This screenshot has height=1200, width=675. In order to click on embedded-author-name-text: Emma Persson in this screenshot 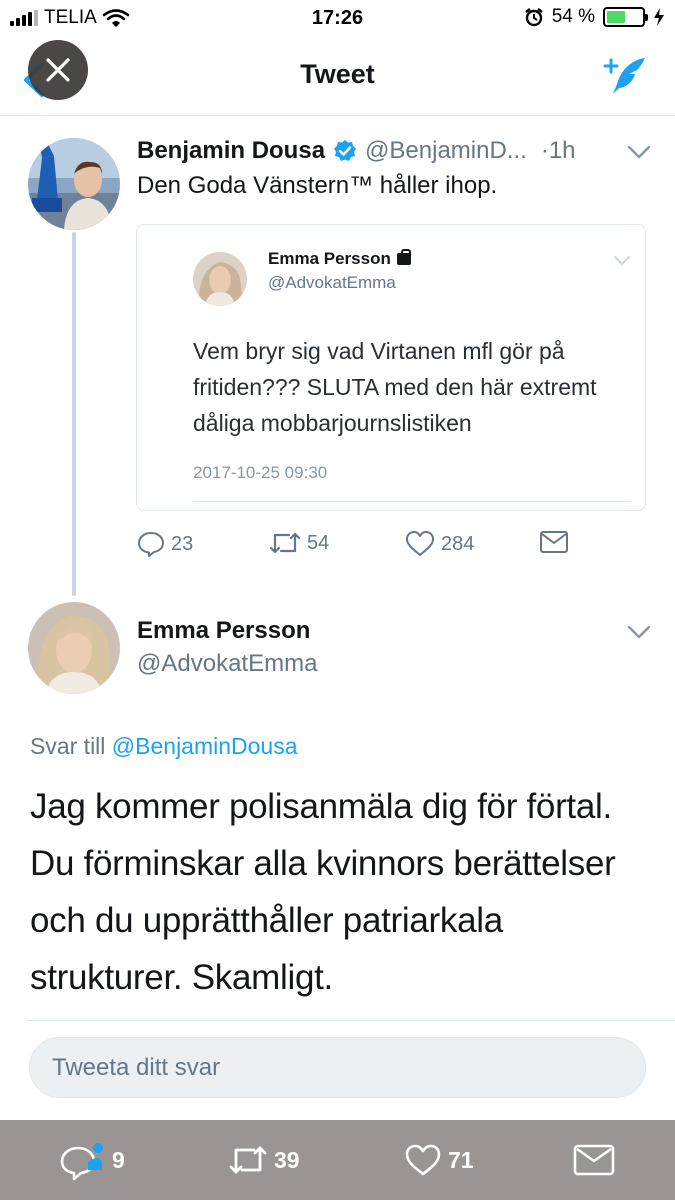, I will do `click(329, 258)`.